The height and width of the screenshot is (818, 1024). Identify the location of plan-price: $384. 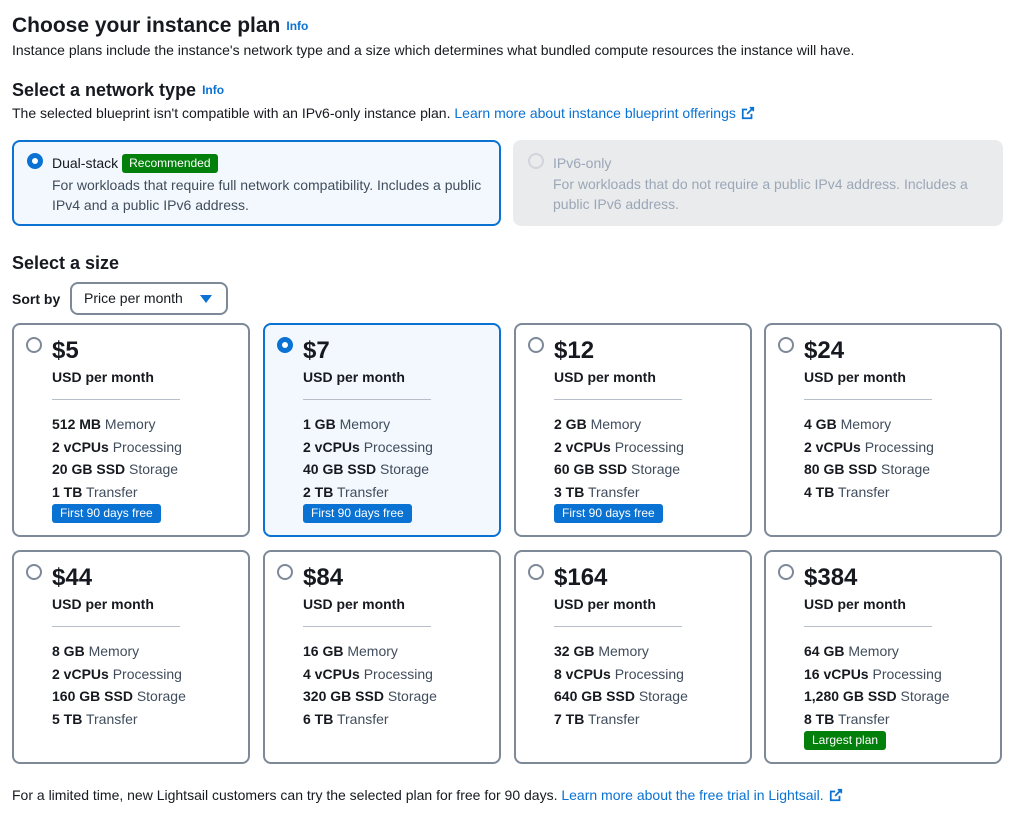
(831, 577).